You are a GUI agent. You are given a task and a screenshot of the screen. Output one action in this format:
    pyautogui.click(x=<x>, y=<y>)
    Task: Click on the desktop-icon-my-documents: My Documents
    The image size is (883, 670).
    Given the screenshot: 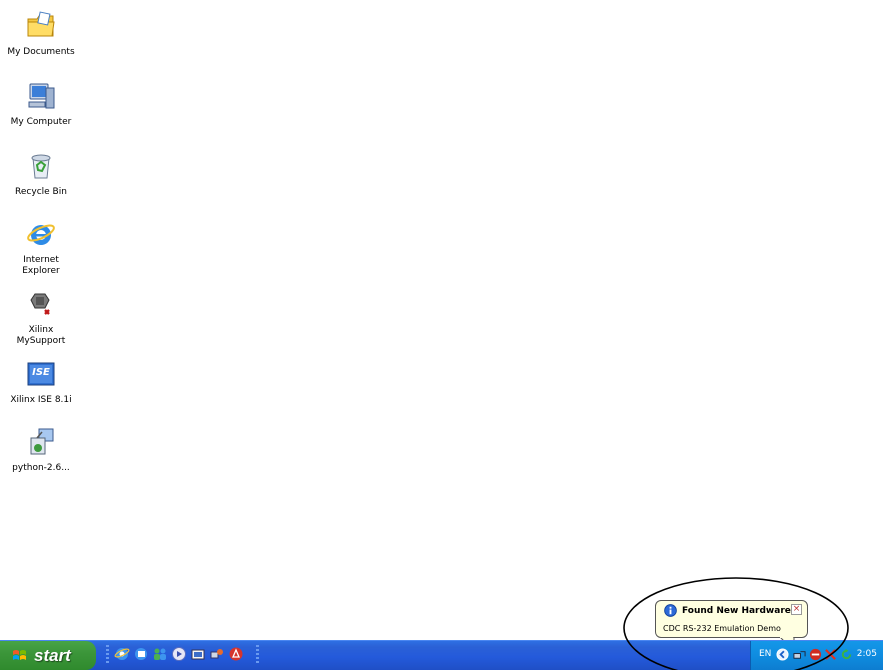 What is the action you would take?
    pyautogui.click(x=41, y=34)
    